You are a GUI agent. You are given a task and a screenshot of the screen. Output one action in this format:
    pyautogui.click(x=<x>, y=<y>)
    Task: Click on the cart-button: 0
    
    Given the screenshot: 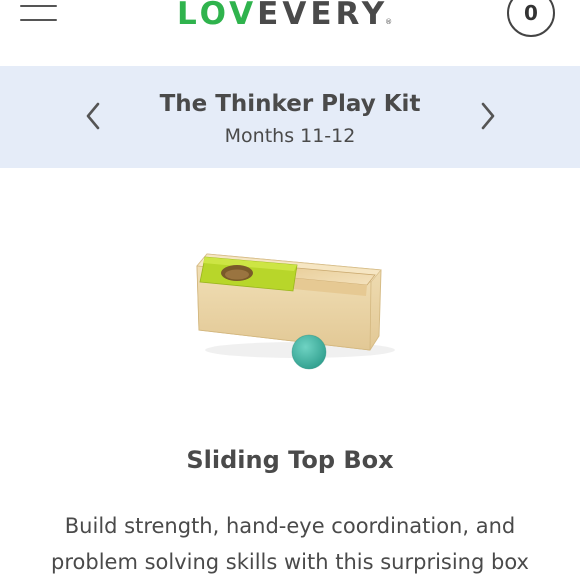 What is the action you would take?
    pyautogui.click(x=531, y=18)
    